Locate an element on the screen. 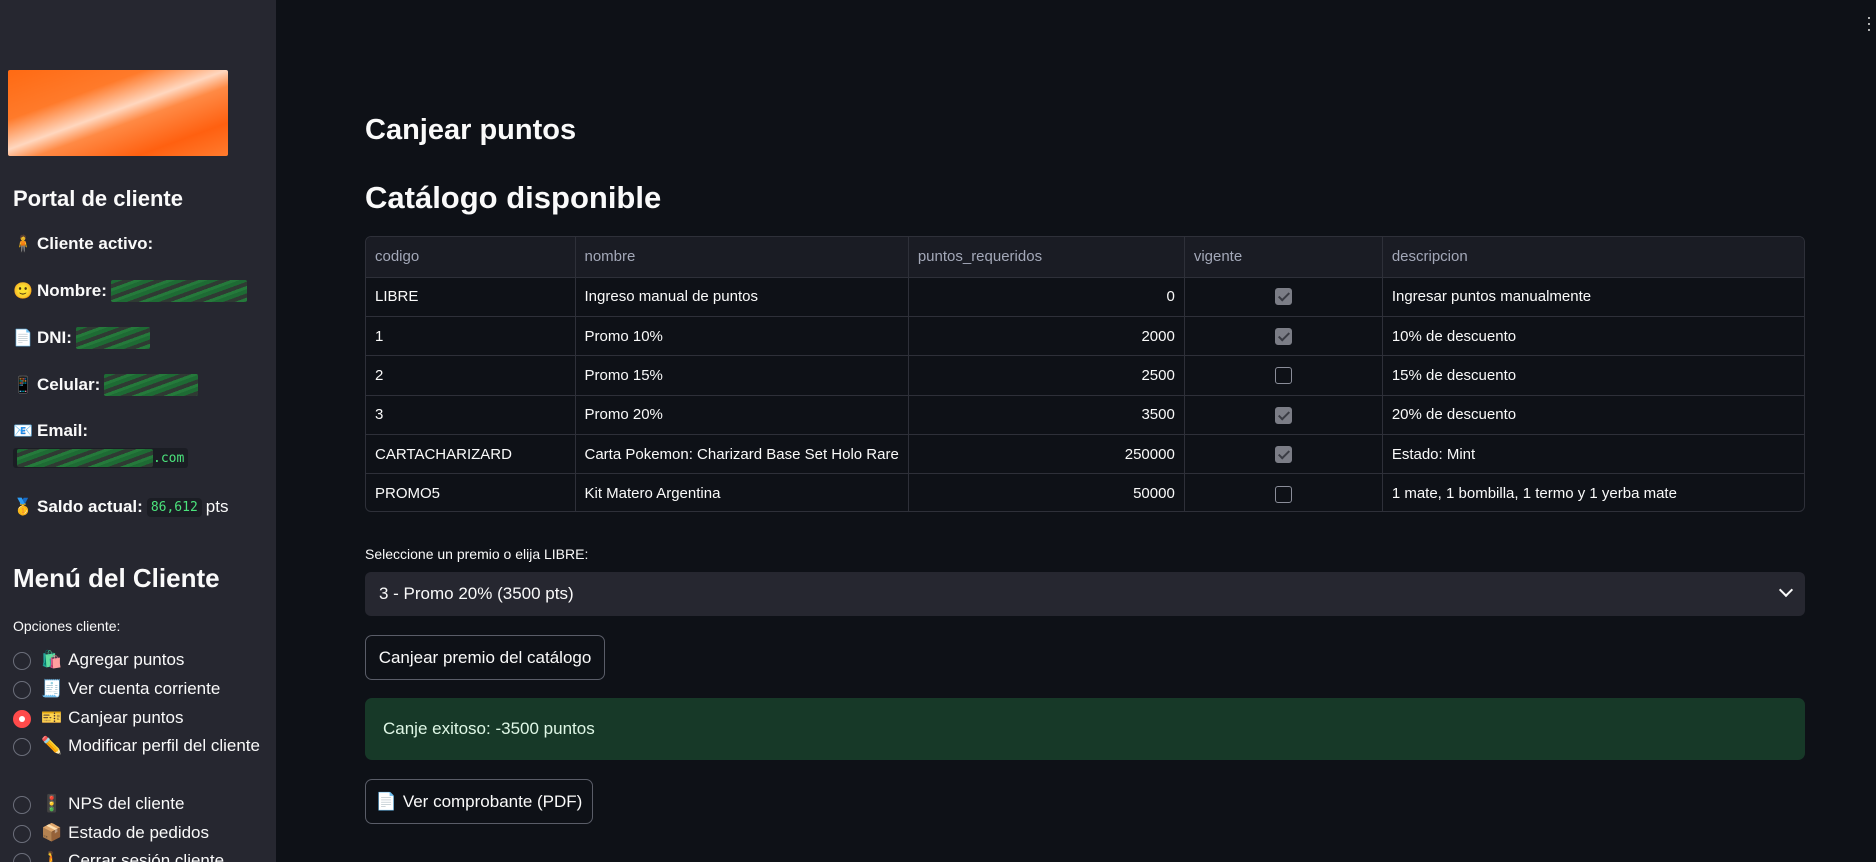 Image resolution: width=1876 pixels, height=862 pixels. name-label: Nombre: is located at coordinates (72, 290).